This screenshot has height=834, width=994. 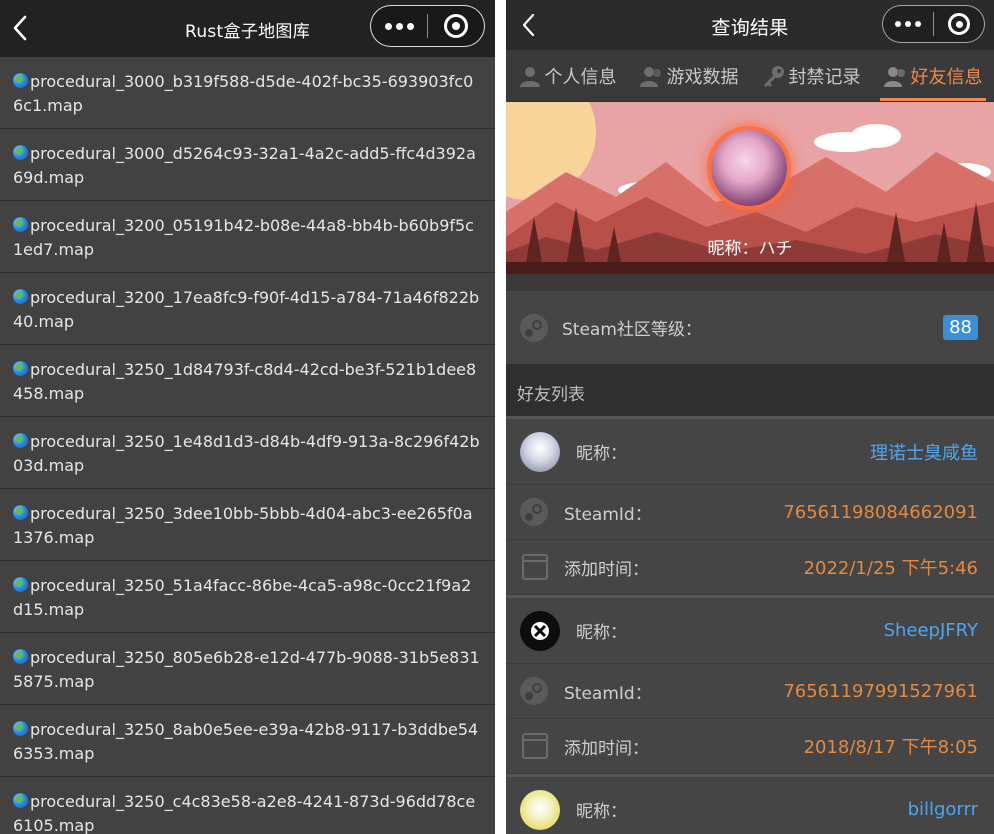 I want to click on friend-nickname: 理诺士臭咸鱼, so click(x=924, y=453).